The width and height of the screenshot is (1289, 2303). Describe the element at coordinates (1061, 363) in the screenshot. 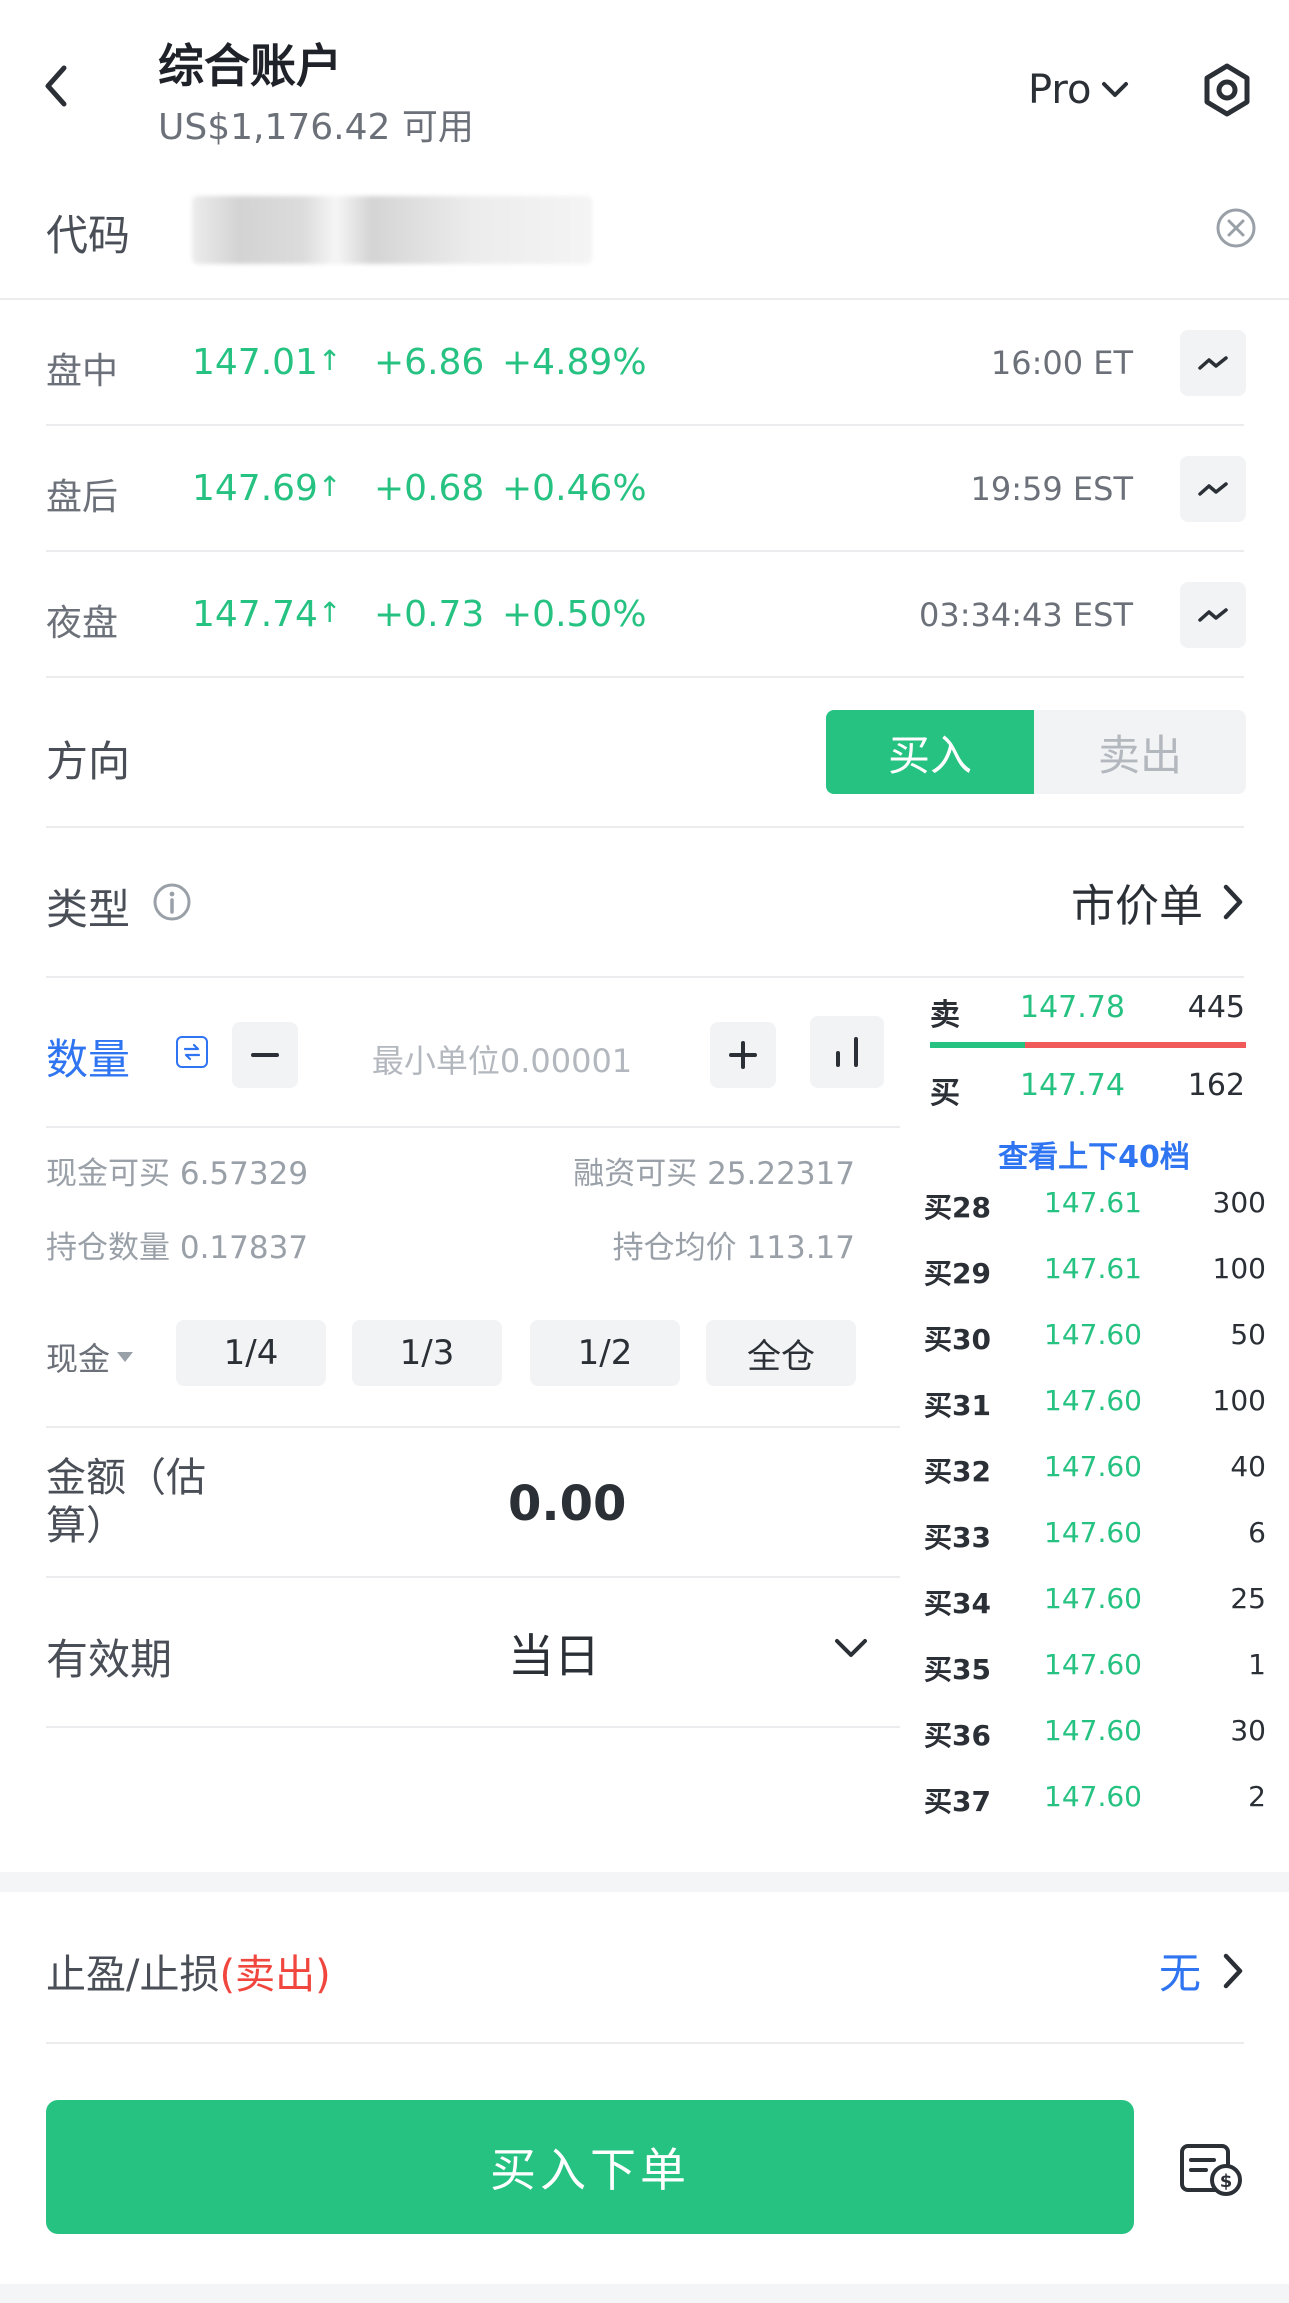

I see `quote-time: 16:00 ET` at that location.